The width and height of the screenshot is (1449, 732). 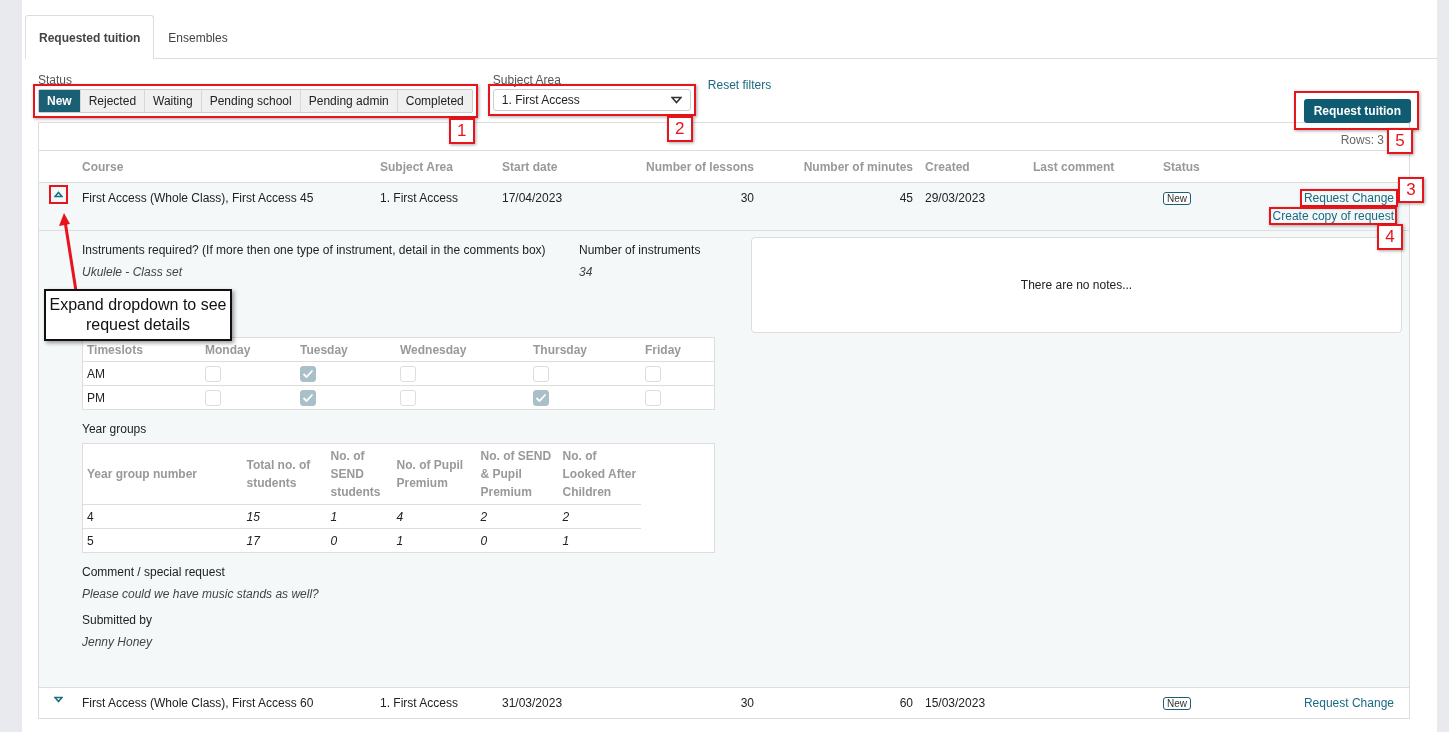 What do you see at coordinates (118, 642) in the screenshot?
I see `field-value: Jenny Honey` at bounding box center [118, 642].